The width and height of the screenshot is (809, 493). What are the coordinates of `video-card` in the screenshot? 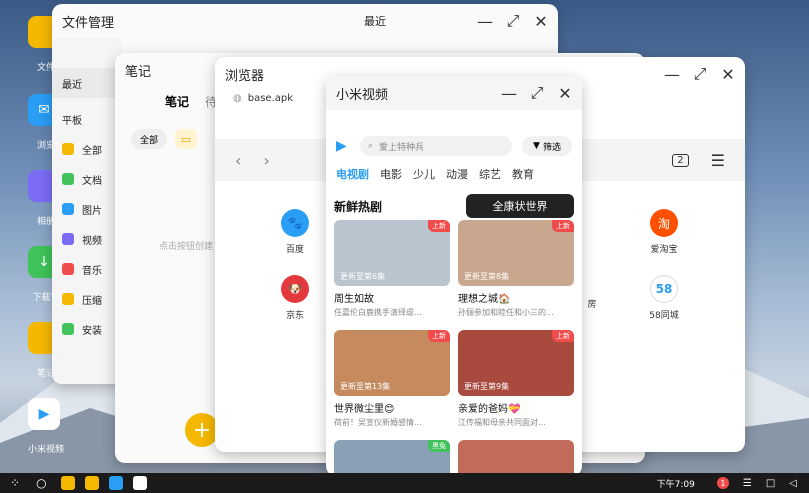 It's located at (516, 458).